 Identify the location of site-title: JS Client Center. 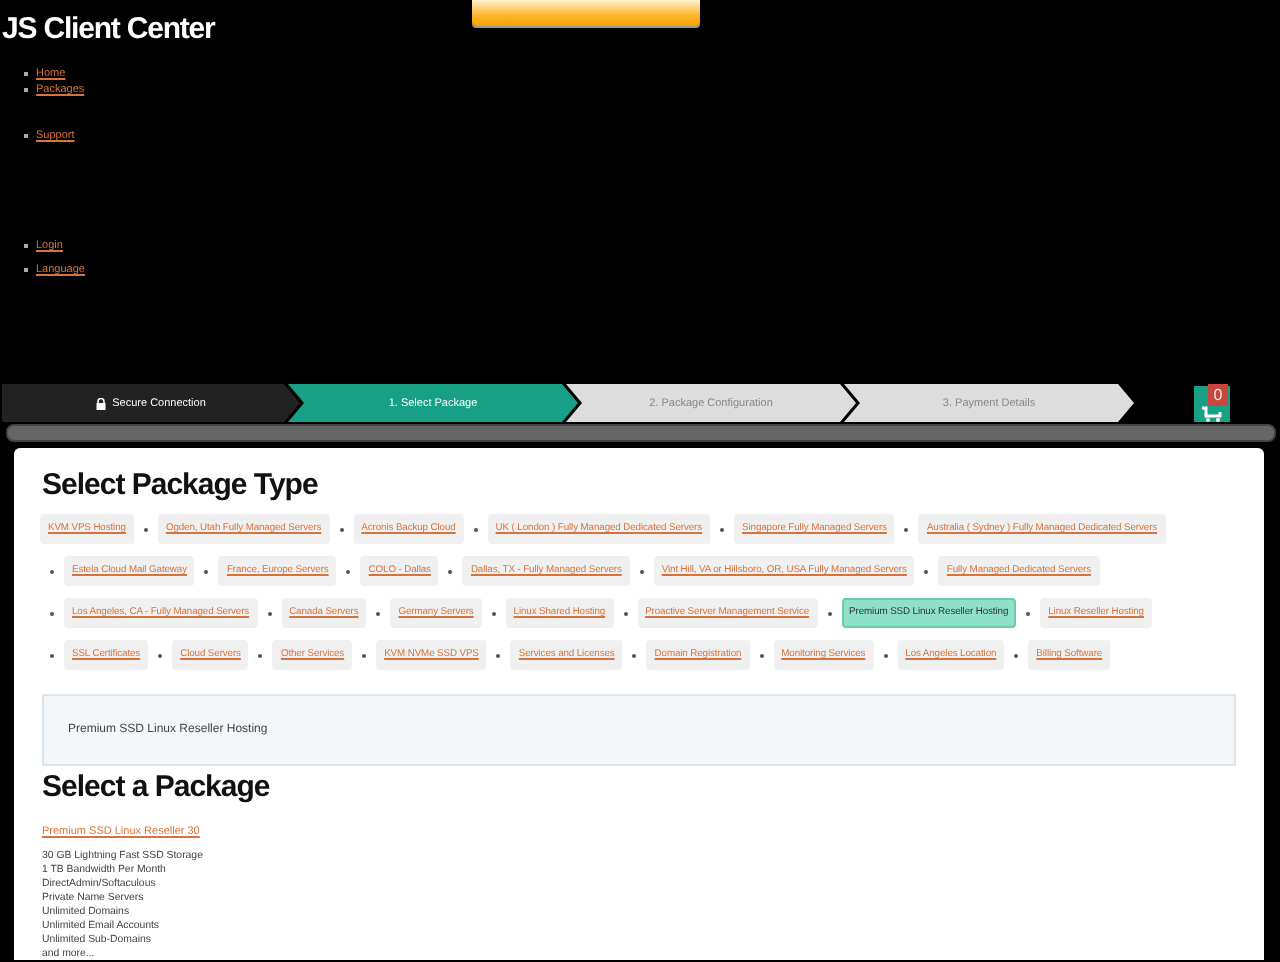
(107, 25).